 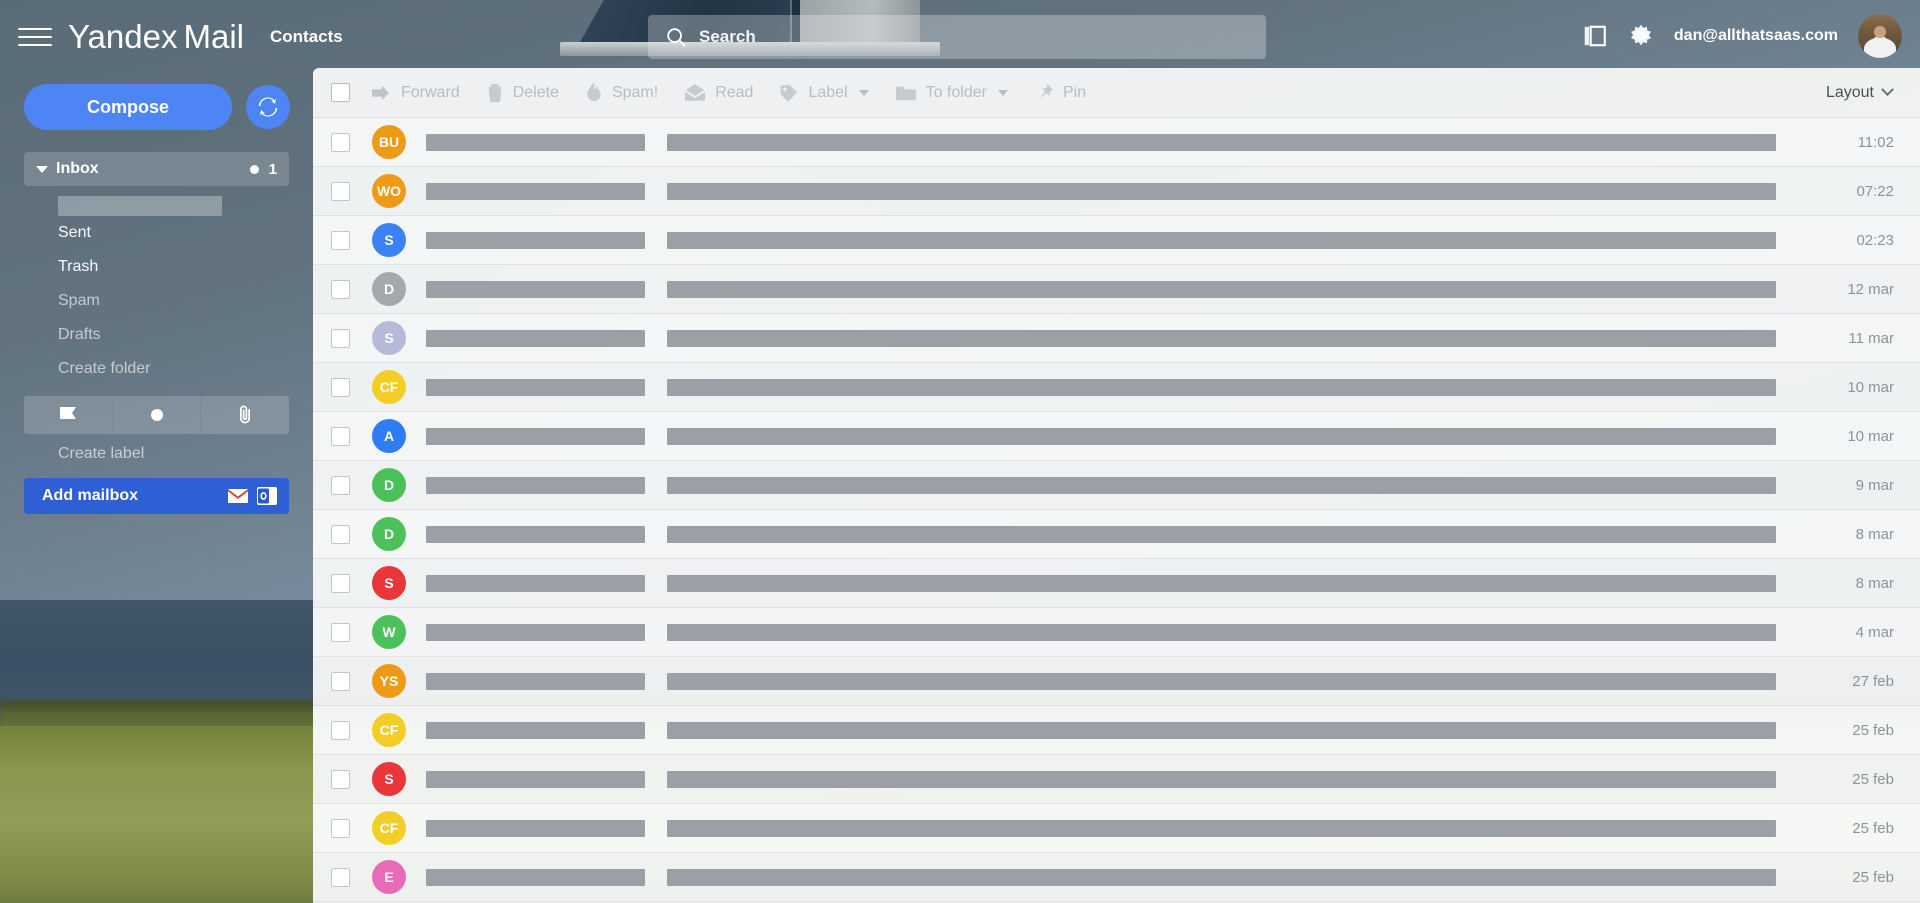 What do you see at coordinates (389, 877) in the screenshot?
I see `sender-avatar: E` at bounding box center [389, 877].